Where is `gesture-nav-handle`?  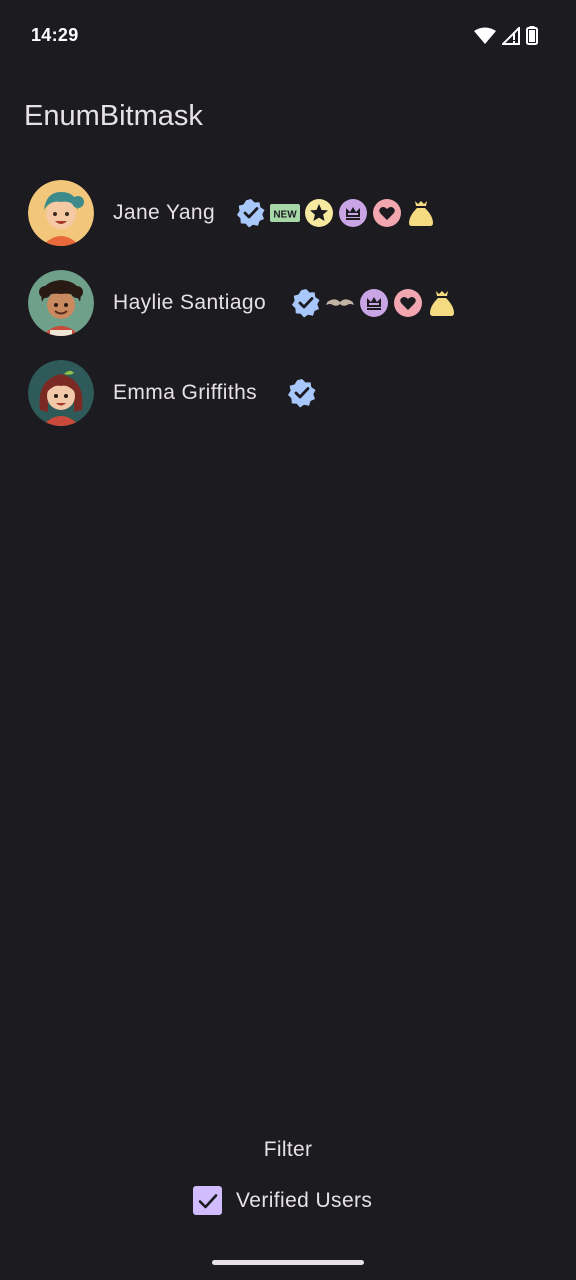 gesture-nav-handle is located at coordinates (288, 1262).